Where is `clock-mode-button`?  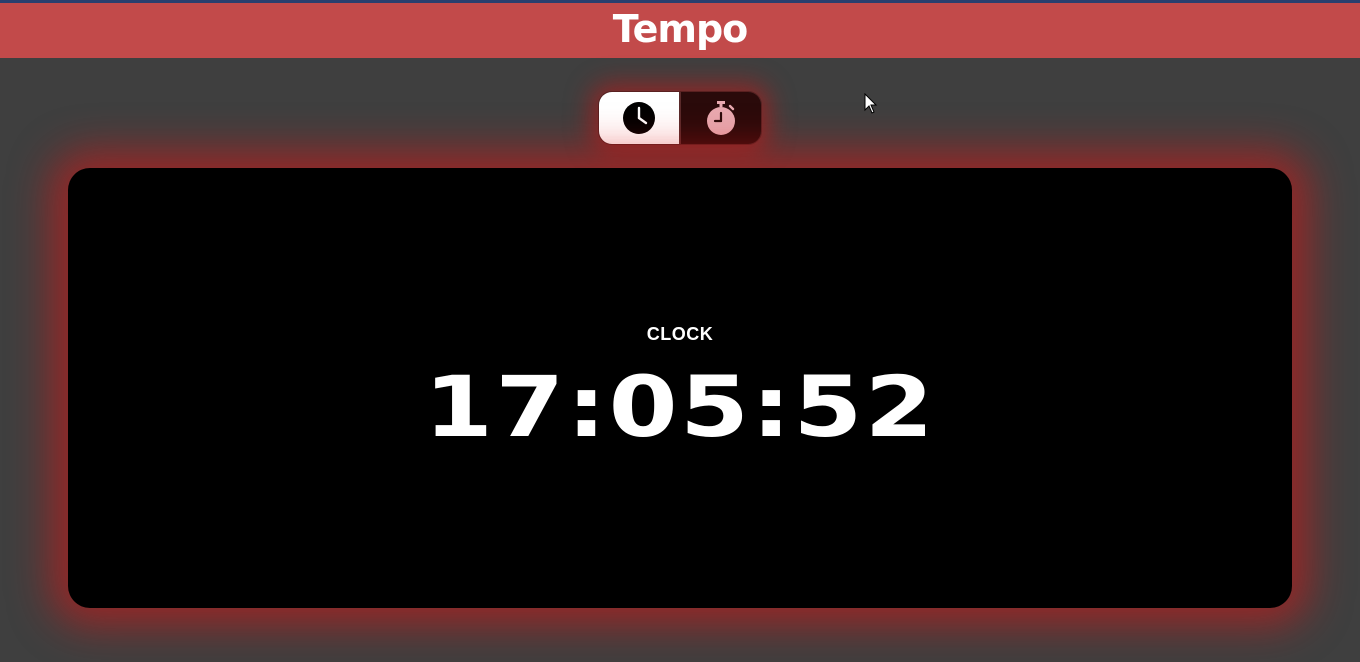
clock-mode-button is located at coordinates (639, 118).